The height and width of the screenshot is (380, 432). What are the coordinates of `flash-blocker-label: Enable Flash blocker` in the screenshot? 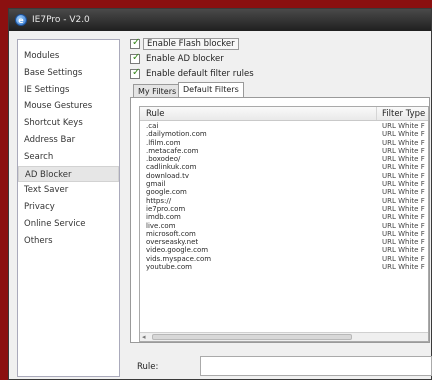 It's located at (191, 43).